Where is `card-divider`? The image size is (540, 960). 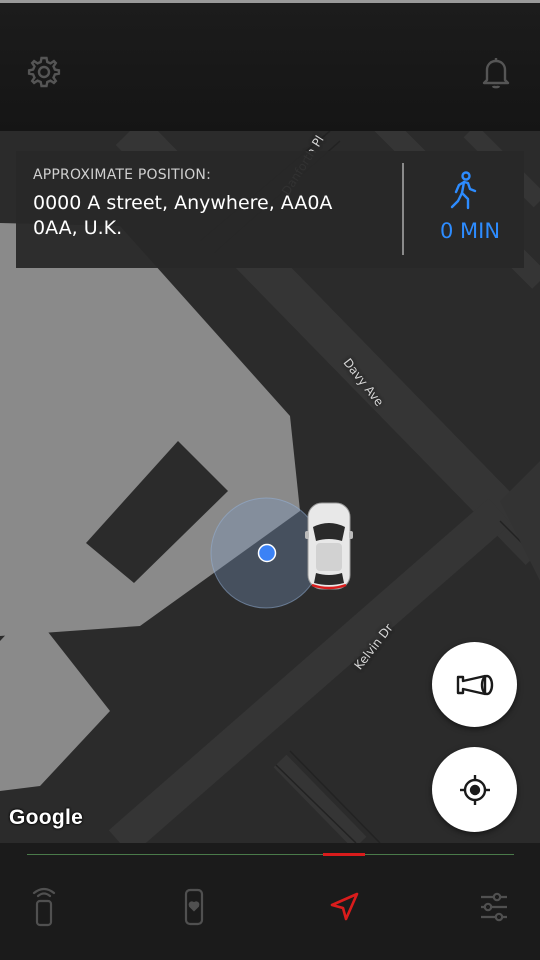 card-divider is located at coordinates (403, 209).